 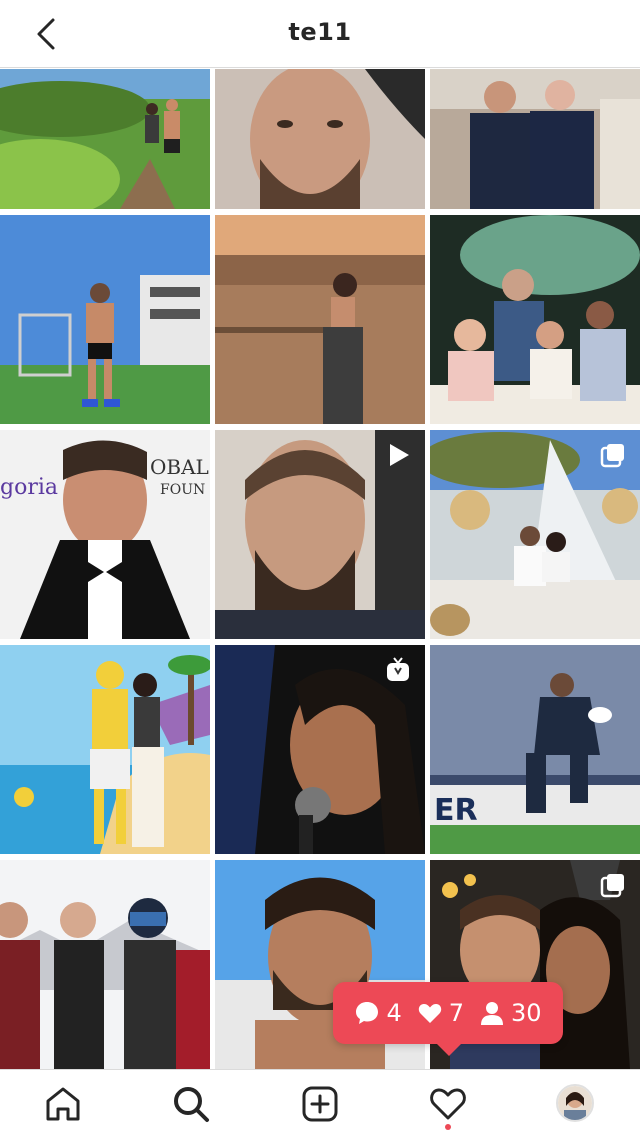 I want to click on post-image-selfie, so click(x=320, y=139).